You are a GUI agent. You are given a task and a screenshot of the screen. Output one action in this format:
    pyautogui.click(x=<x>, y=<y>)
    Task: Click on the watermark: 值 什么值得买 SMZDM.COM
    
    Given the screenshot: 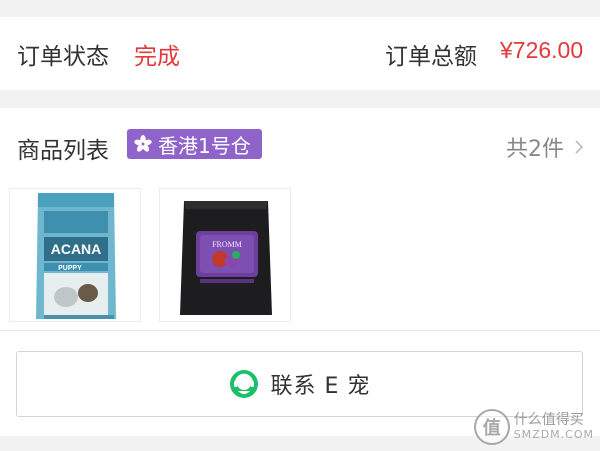 What is the action you would take?
    pyautogui.click(x=533, y=427)
    